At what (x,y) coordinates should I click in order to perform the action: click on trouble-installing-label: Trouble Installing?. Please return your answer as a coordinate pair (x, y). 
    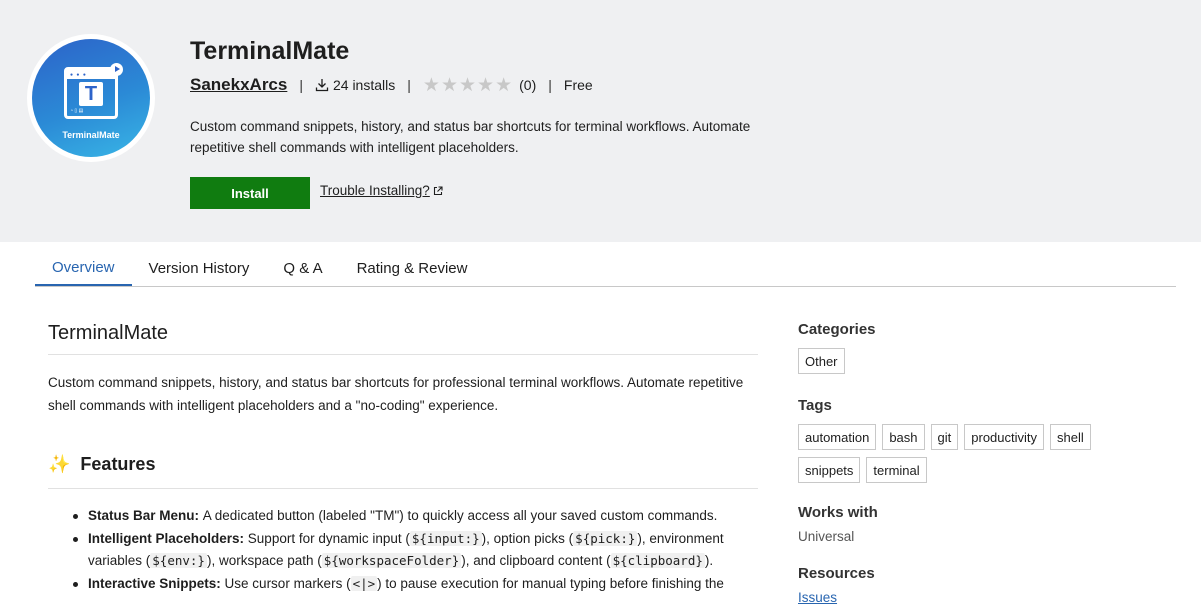
    Looking at the image, I should click on (375, 190).